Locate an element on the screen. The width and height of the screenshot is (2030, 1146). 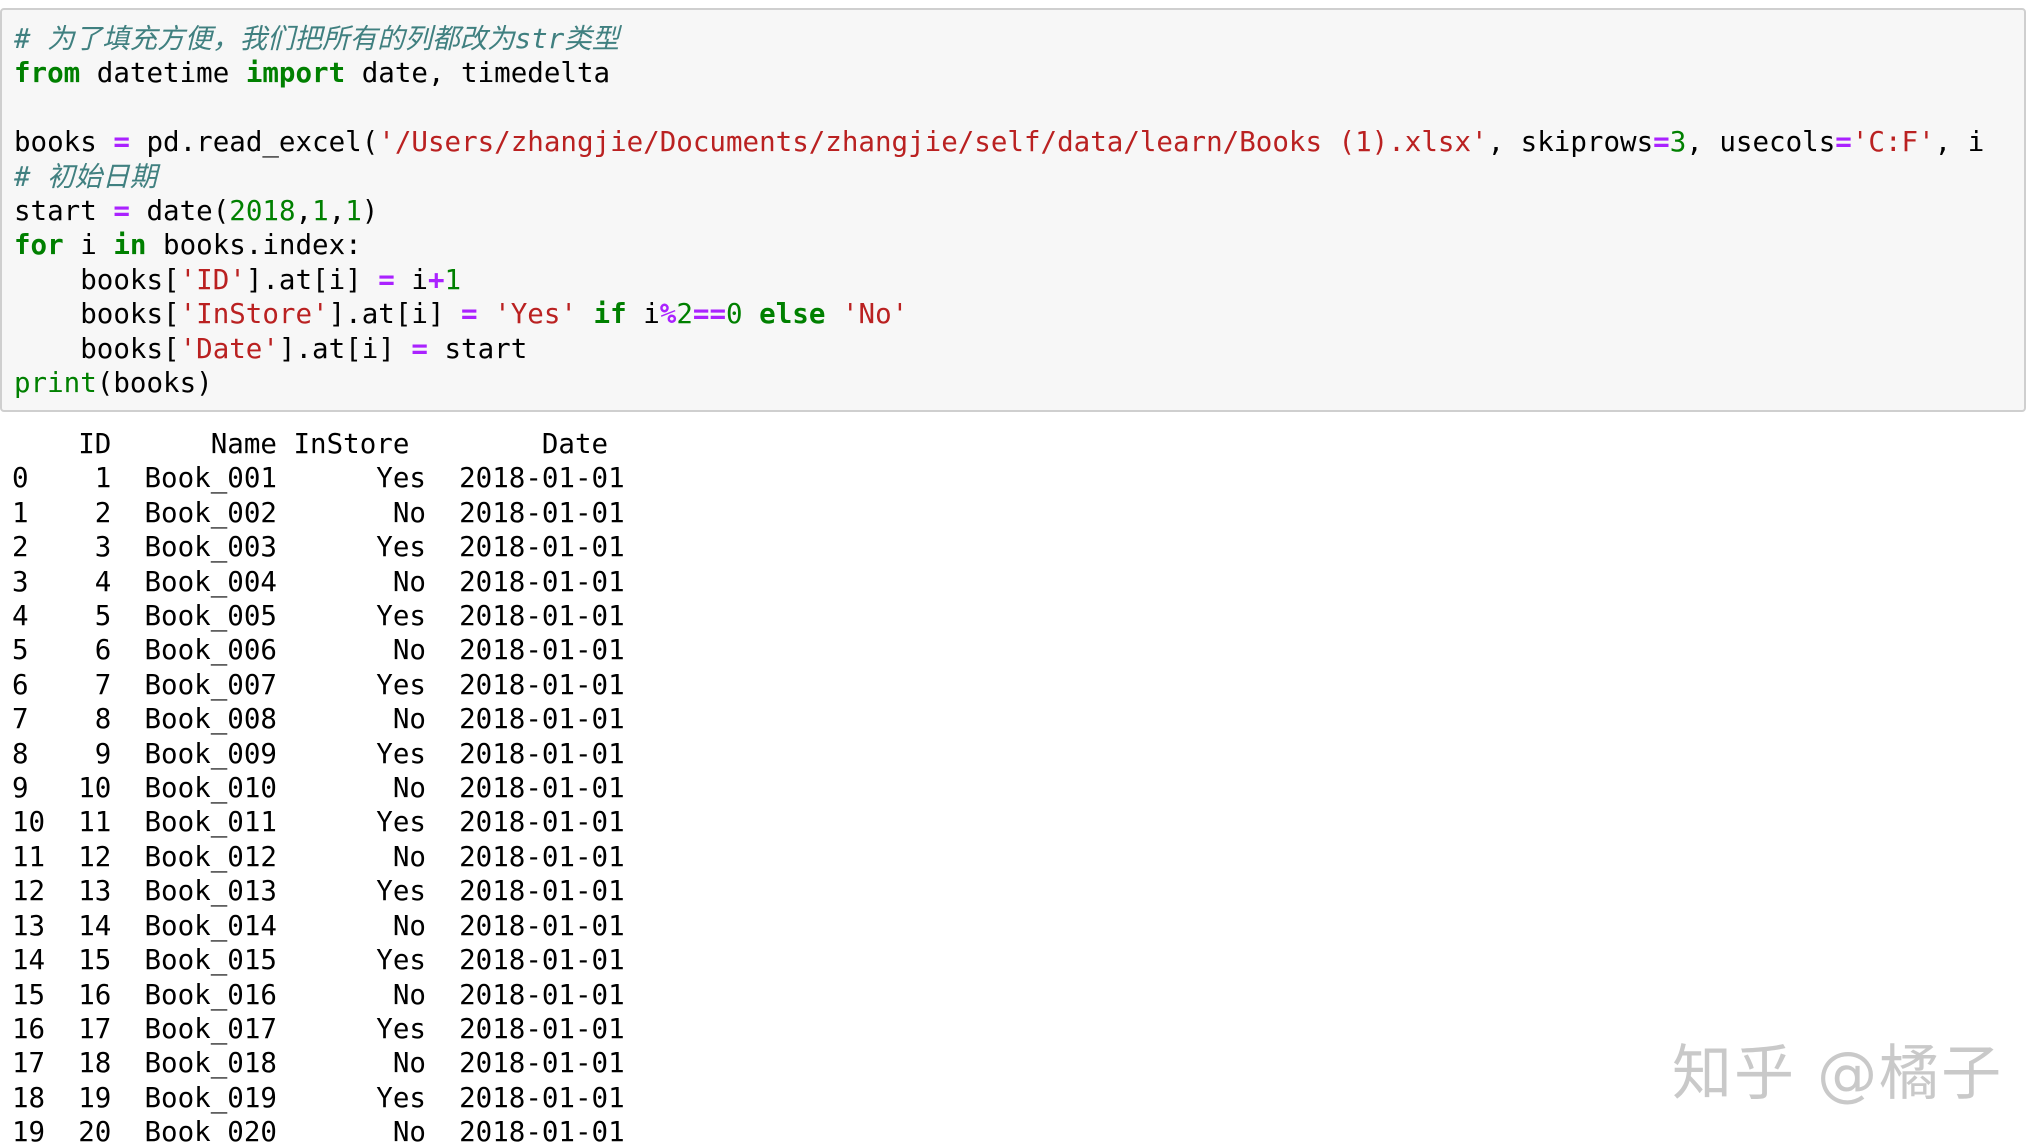
cell-name: Book_010 is located at coordinates (210, 788).